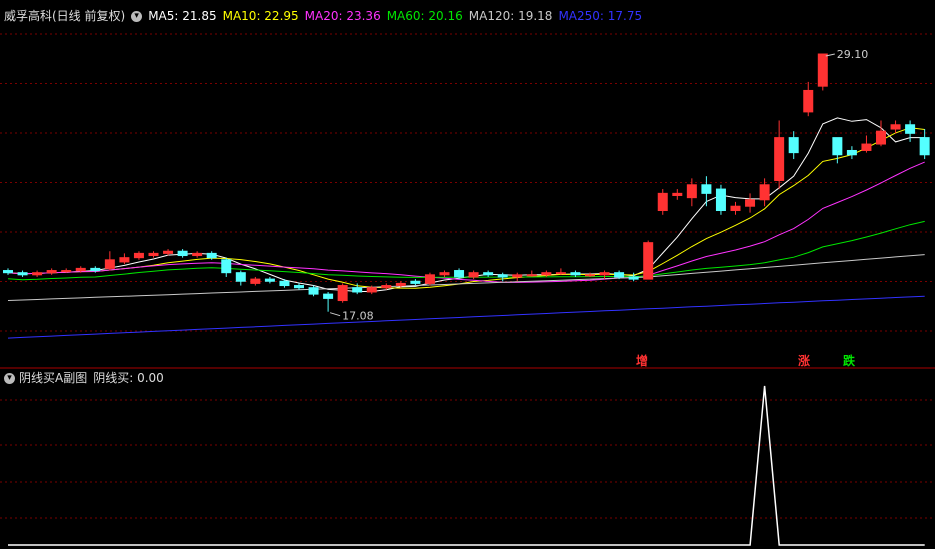  Describe the element at coordinates (64, 16) in the screenshot. I see `stock-title: 威孚高科(日线 前复权)` at that location.